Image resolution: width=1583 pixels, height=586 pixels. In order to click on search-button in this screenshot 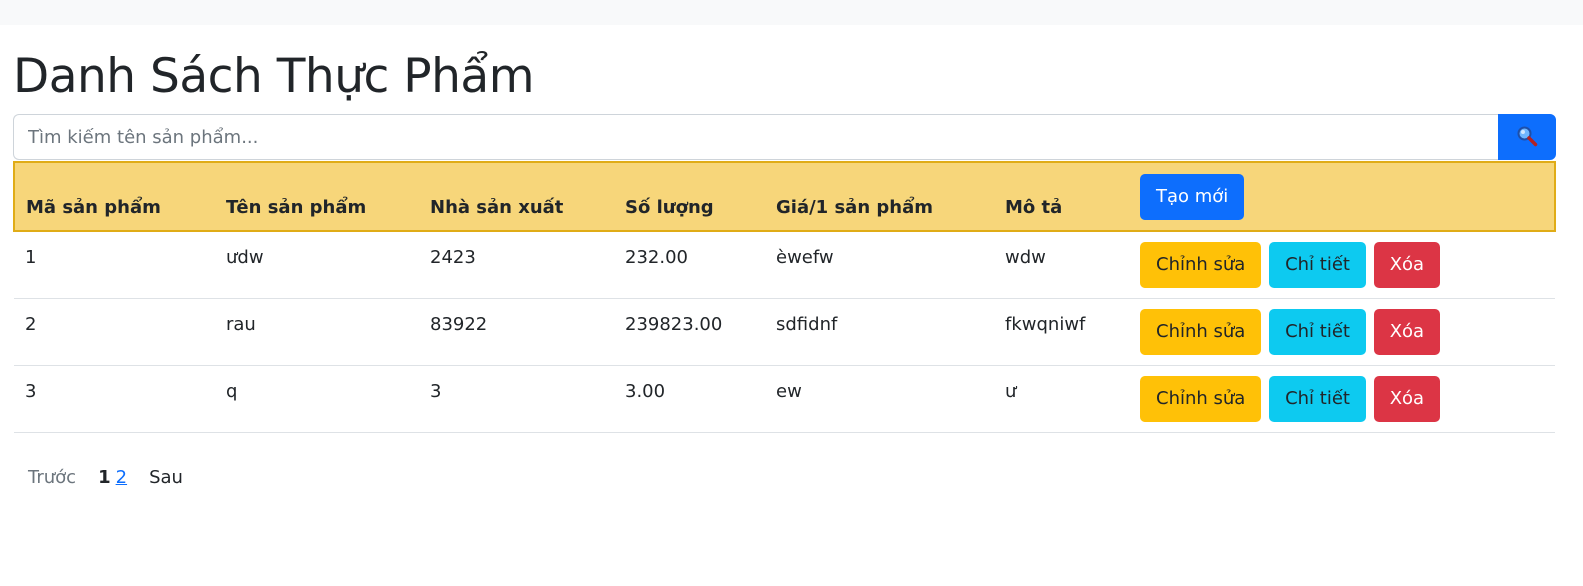, I will do `click(1527, 137)`.